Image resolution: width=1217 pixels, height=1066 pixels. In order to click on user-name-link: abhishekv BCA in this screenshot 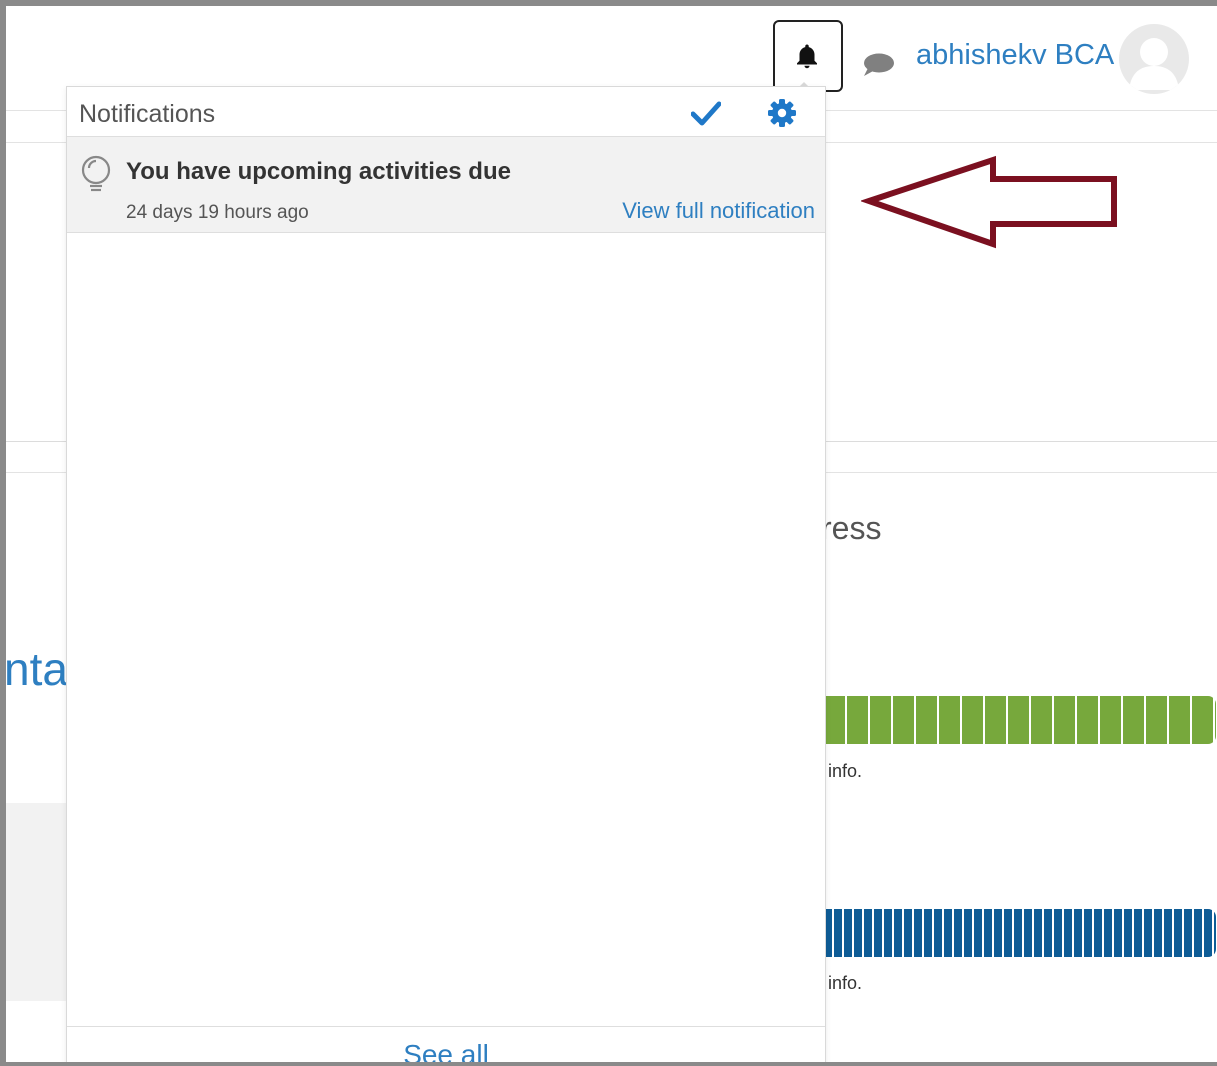, I will do `click(1015, 55)`.